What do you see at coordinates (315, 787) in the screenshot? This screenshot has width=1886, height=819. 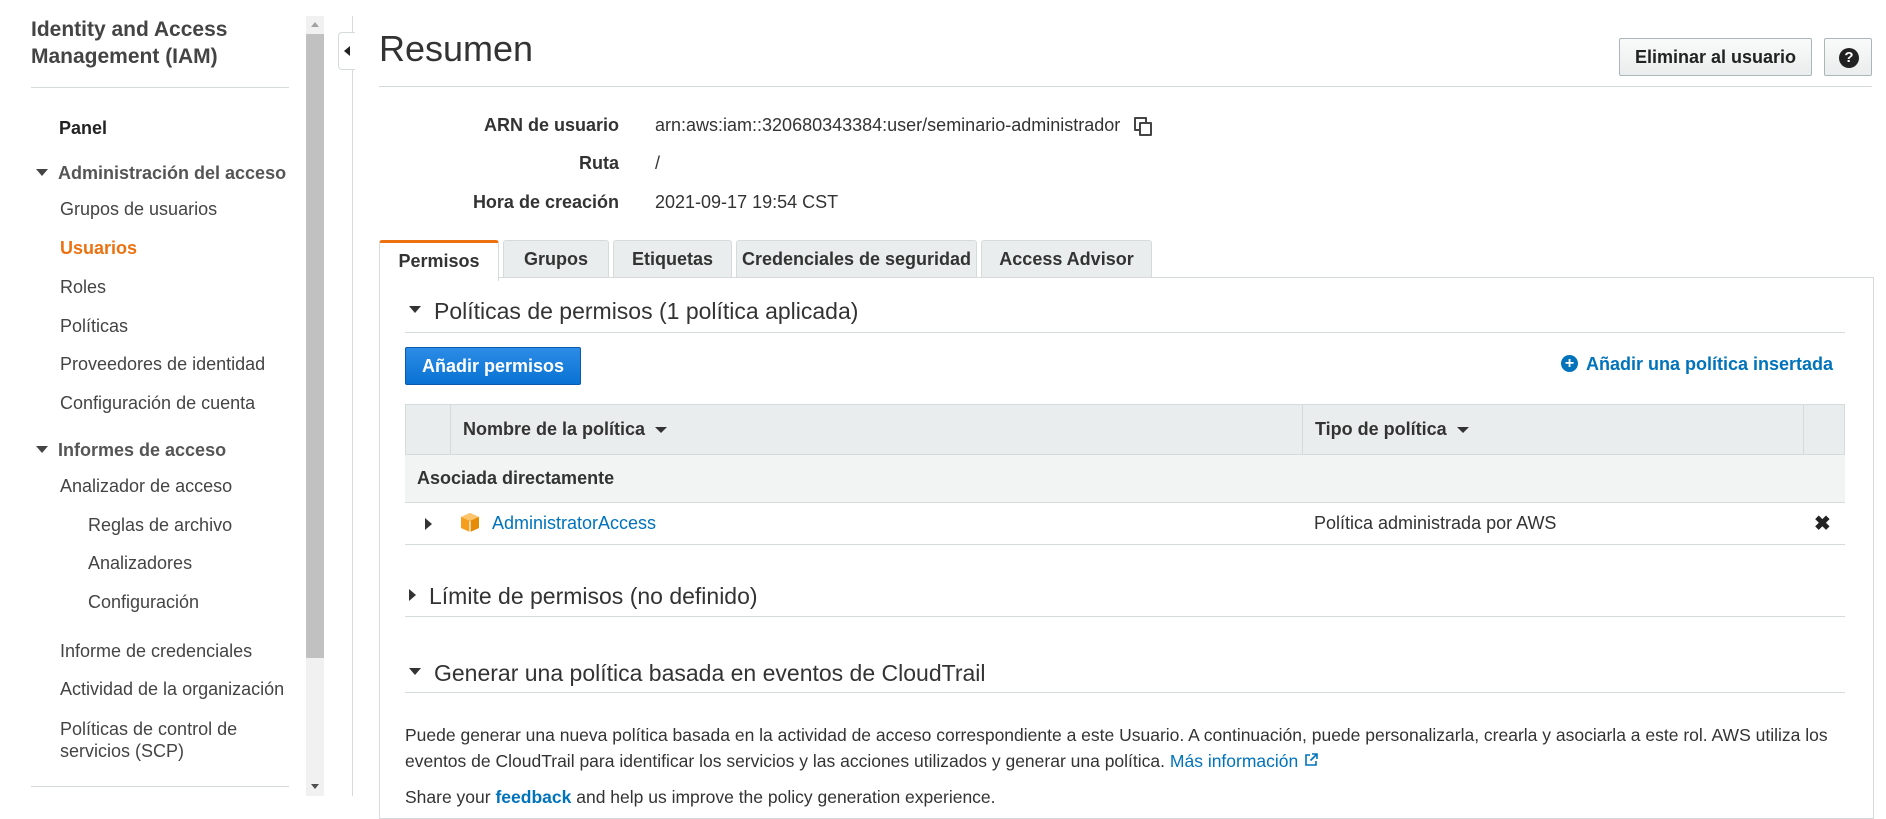 I see `scroll-down-arrow-icon` at bounding box center [315, 787].